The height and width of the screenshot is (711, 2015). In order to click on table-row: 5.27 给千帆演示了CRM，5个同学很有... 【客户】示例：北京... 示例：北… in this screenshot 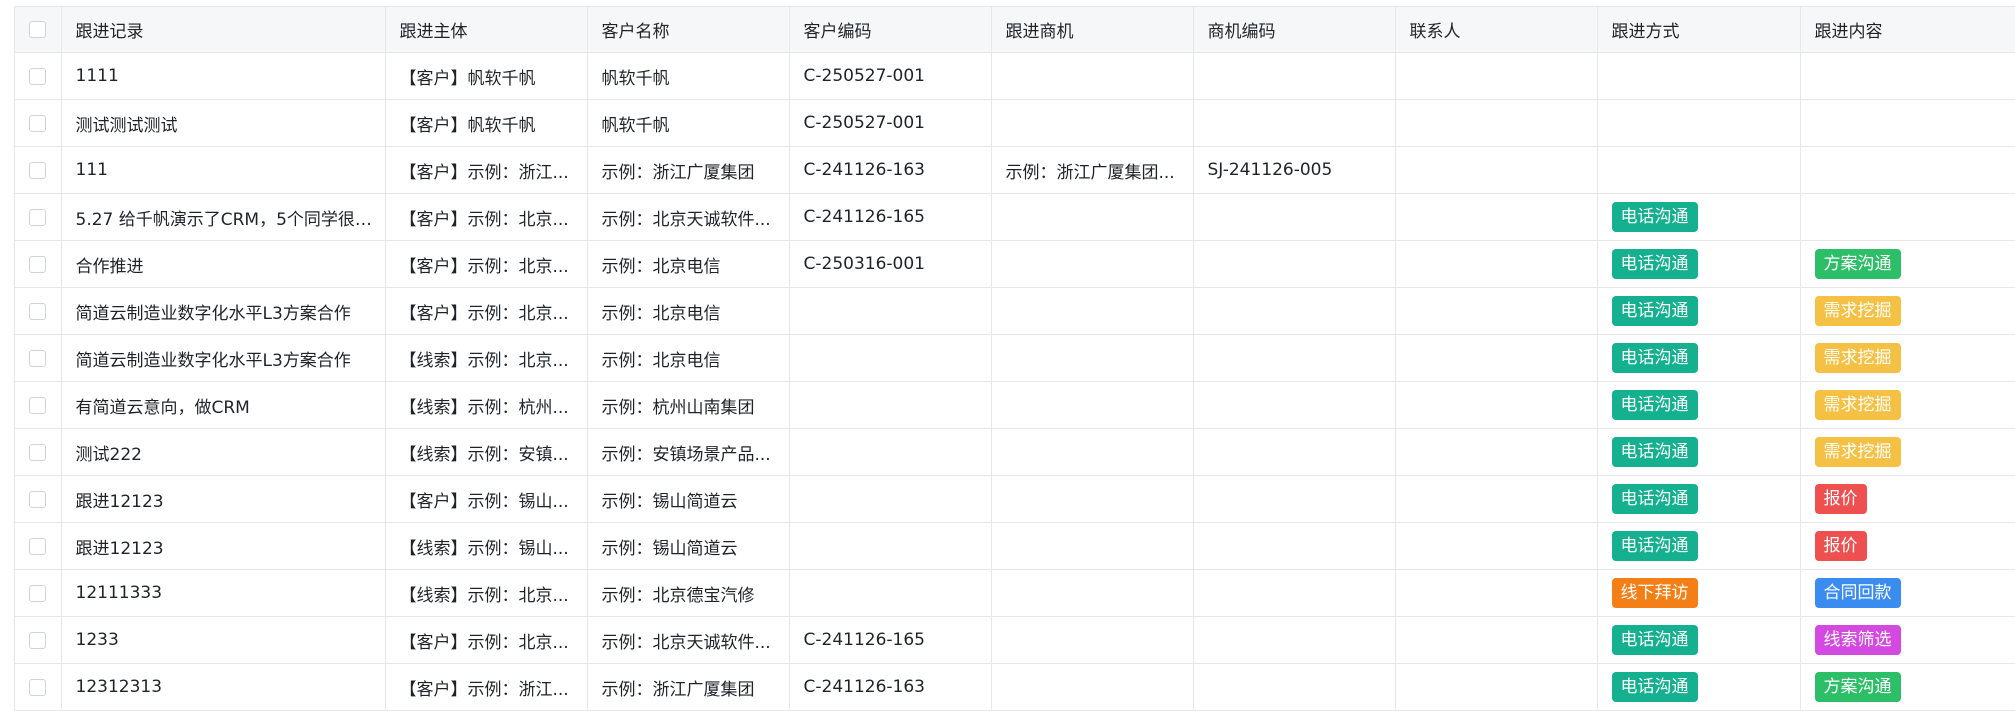, I will do `click(1015, 217)`.